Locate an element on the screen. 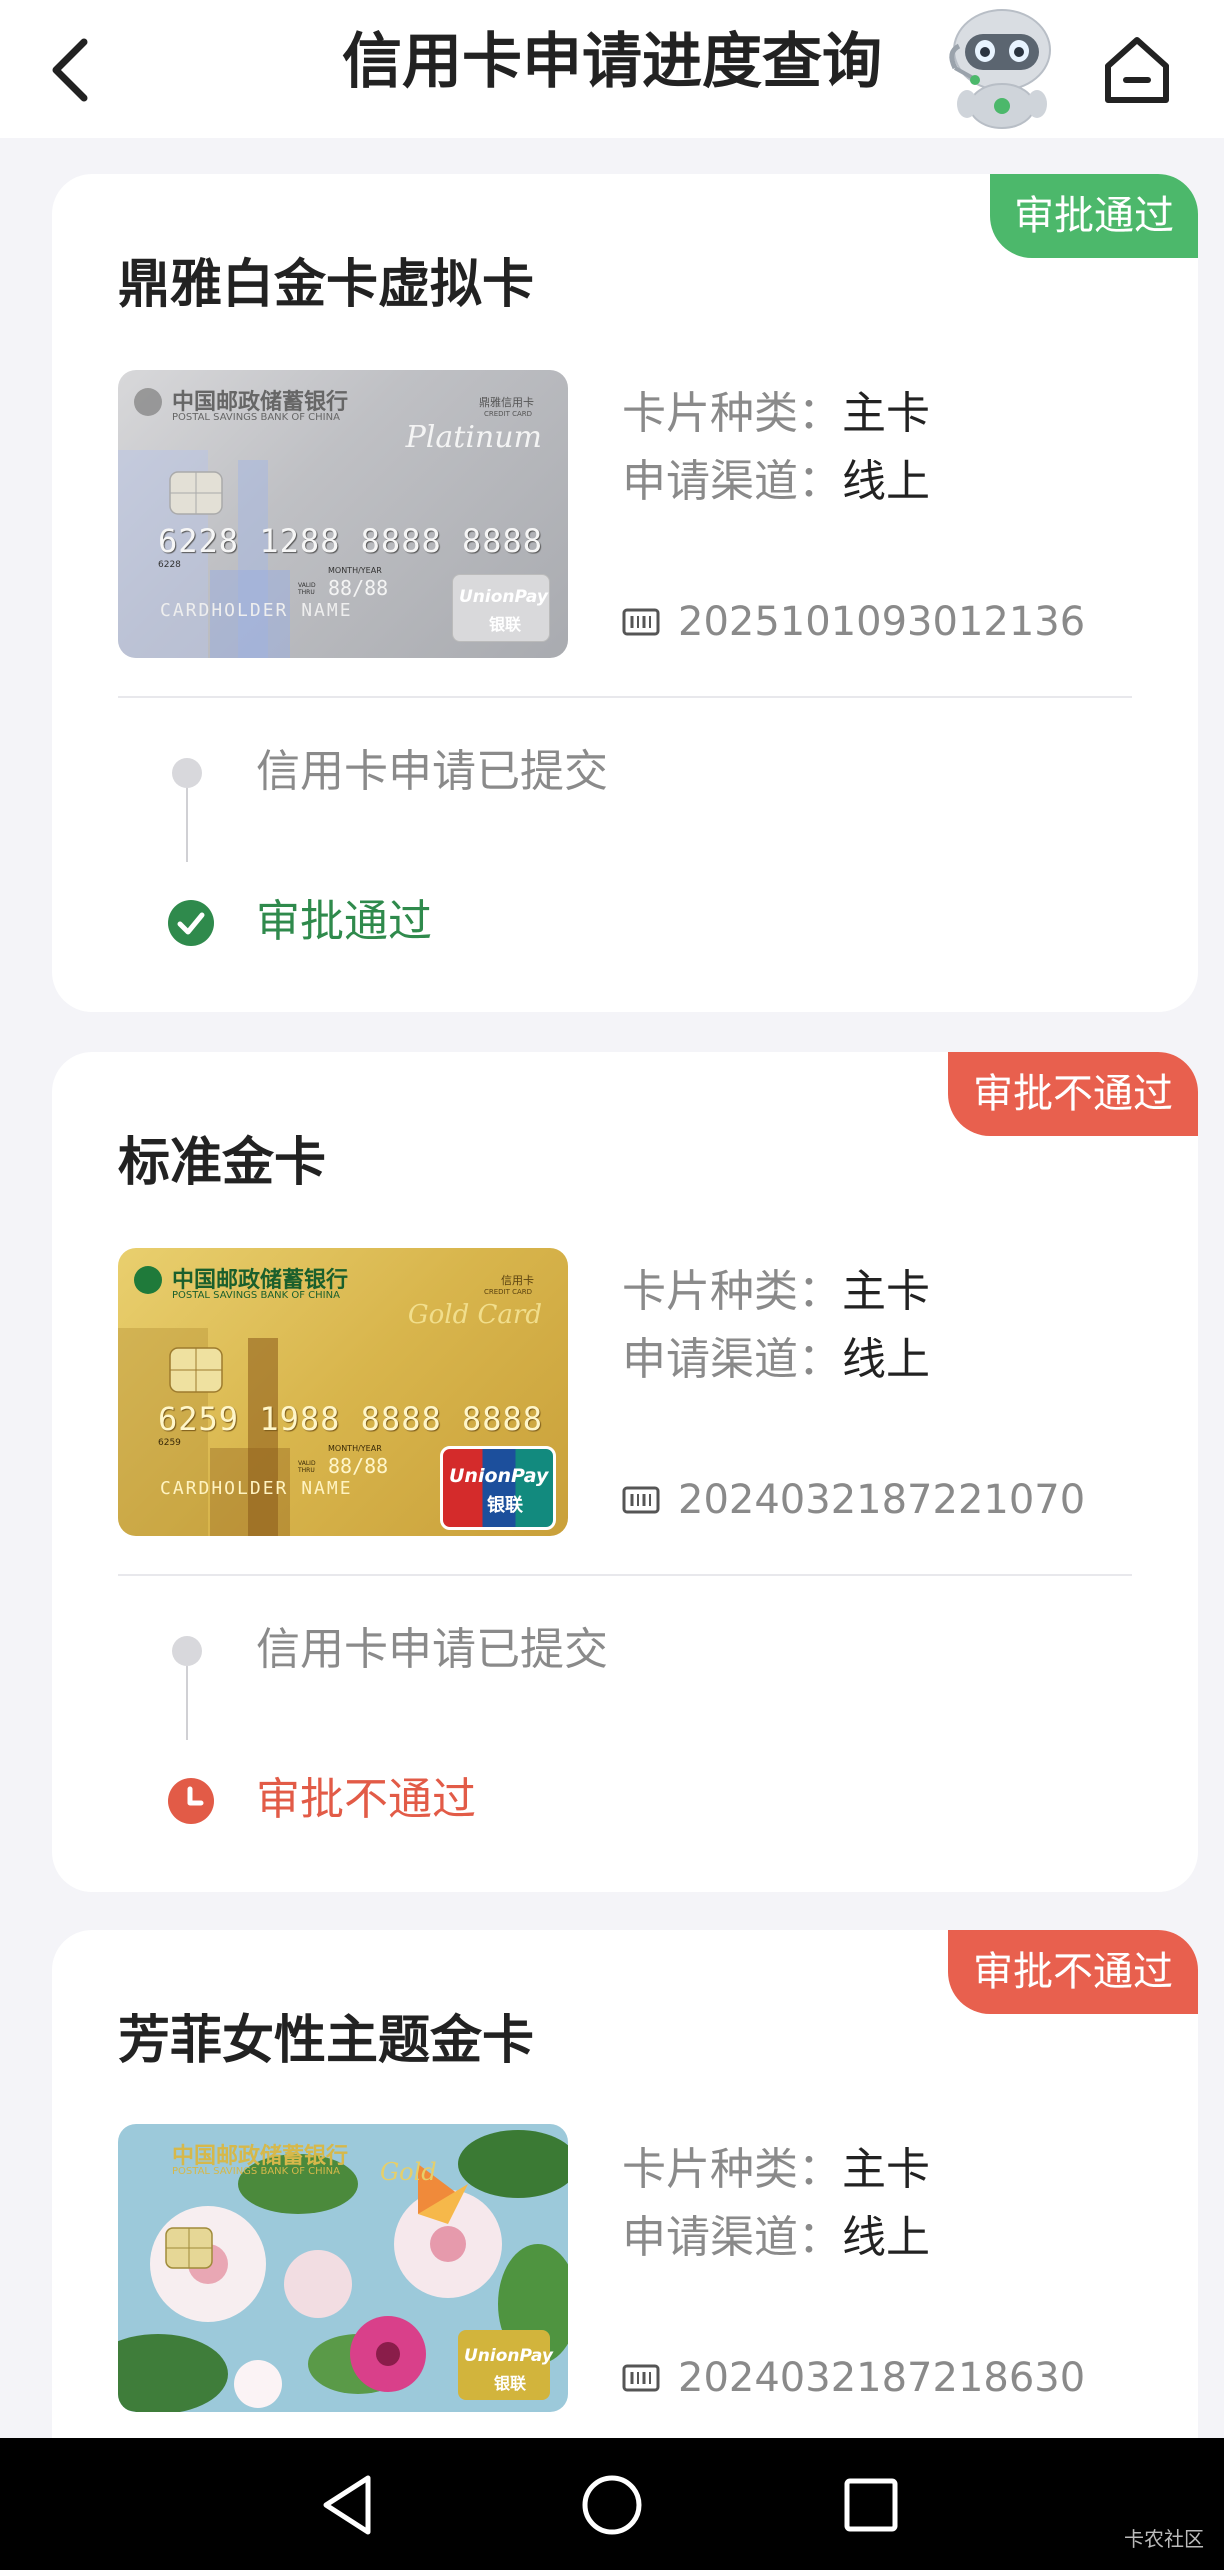 This screenshot has height=2570, width=1224. card-tier: Platinum is located at coordinates (473, 437).